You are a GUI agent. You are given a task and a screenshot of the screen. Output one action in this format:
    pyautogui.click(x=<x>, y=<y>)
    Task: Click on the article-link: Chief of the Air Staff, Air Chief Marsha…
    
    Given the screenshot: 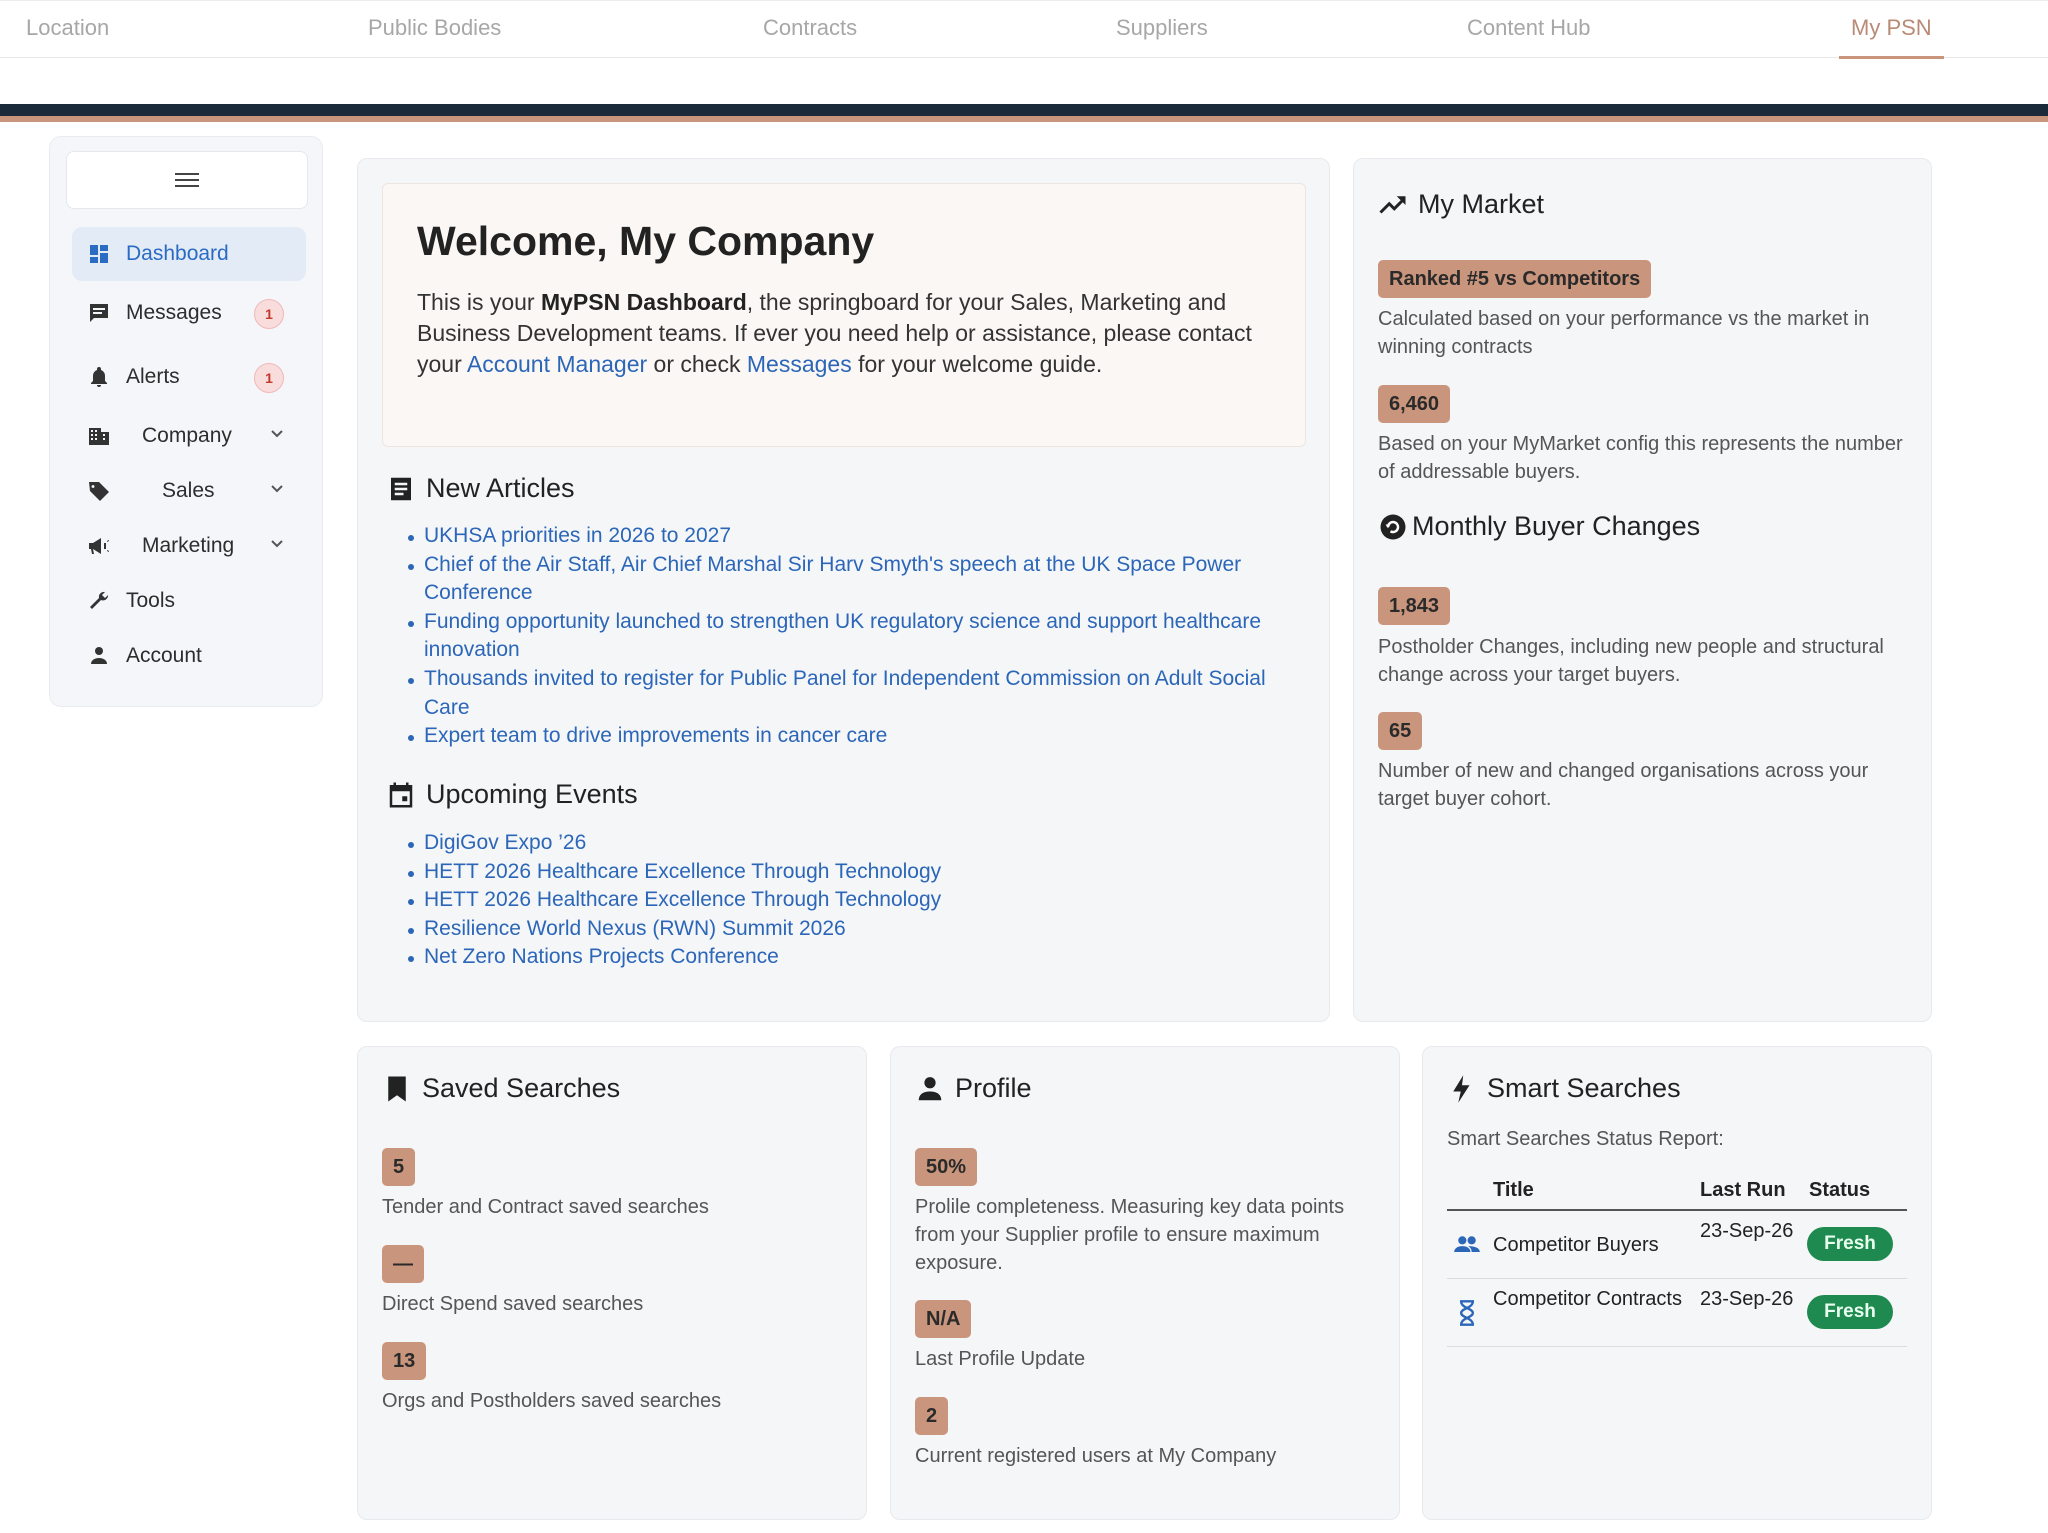 What is the action you would take?
    pyautogui.click(x=854, y=579)
    